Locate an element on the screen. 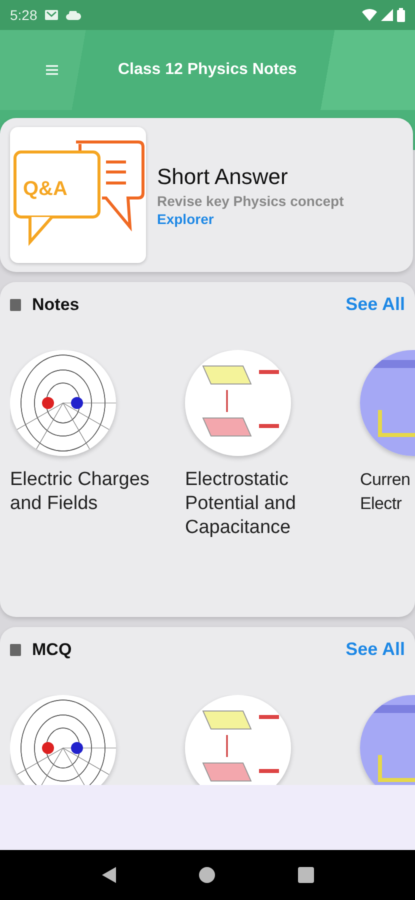 The image size is (415, 900). status-time: 5:28 is located at coordinates (24, 15).